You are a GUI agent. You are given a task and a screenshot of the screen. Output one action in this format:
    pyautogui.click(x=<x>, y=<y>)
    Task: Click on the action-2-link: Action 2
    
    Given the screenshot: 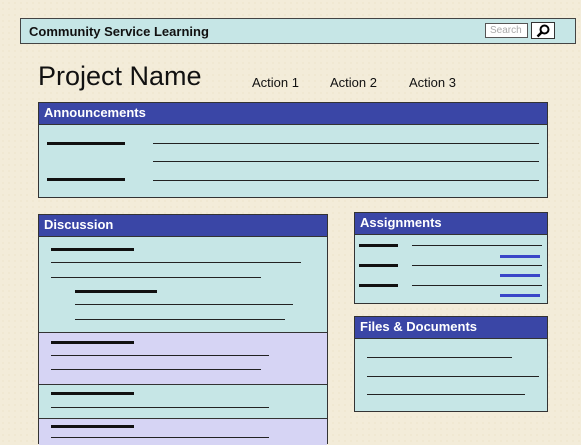 What is the action you would take?
    pyautogui.click(x=353, y=82)
    